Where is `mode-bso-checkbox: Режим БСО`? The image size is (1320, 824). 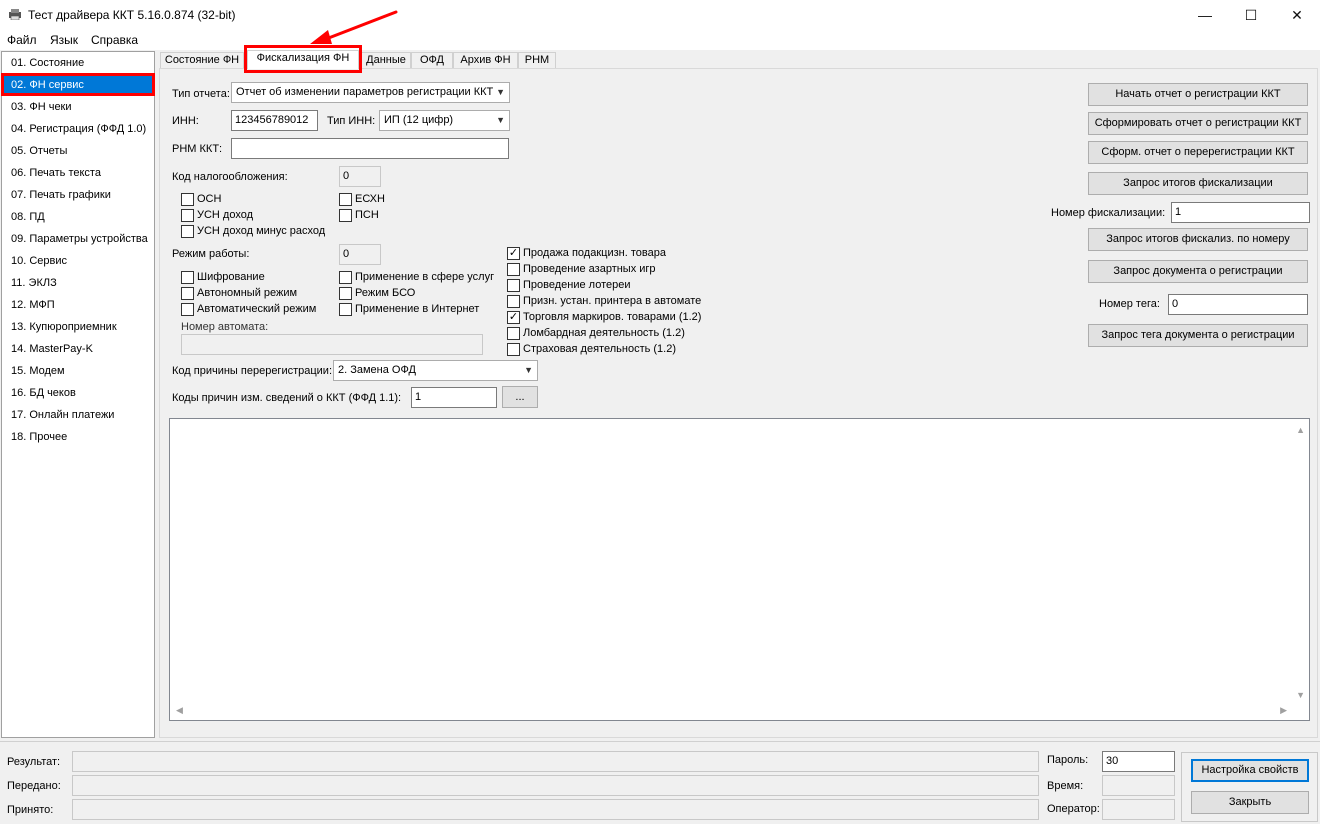
mode-bso-checkbox: Режим БСО is located at coordinates (377, 294).